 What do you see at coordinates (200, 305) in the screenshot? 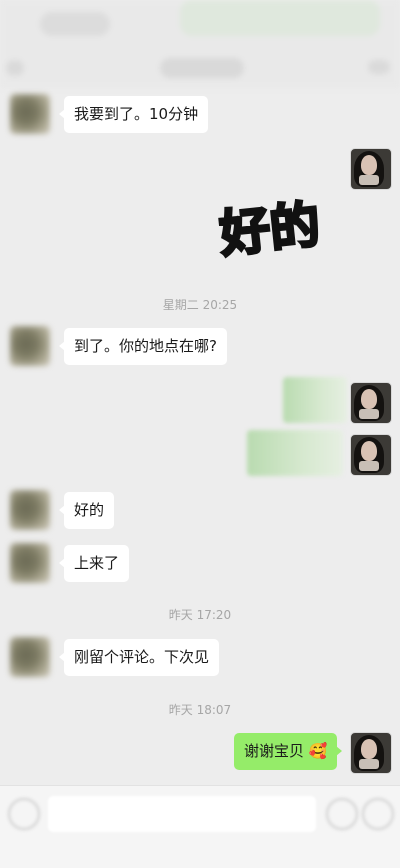
I see `timestamp: 星期二 20:25` at bounding box center [200, 305].